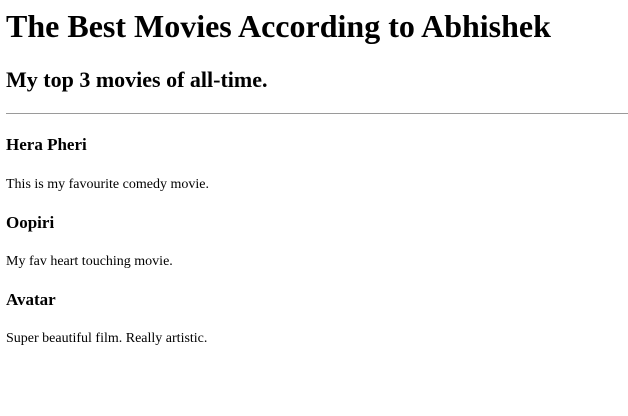  I want to click on page-title: The Best Movies According to Abhishek, so click(278, 26).